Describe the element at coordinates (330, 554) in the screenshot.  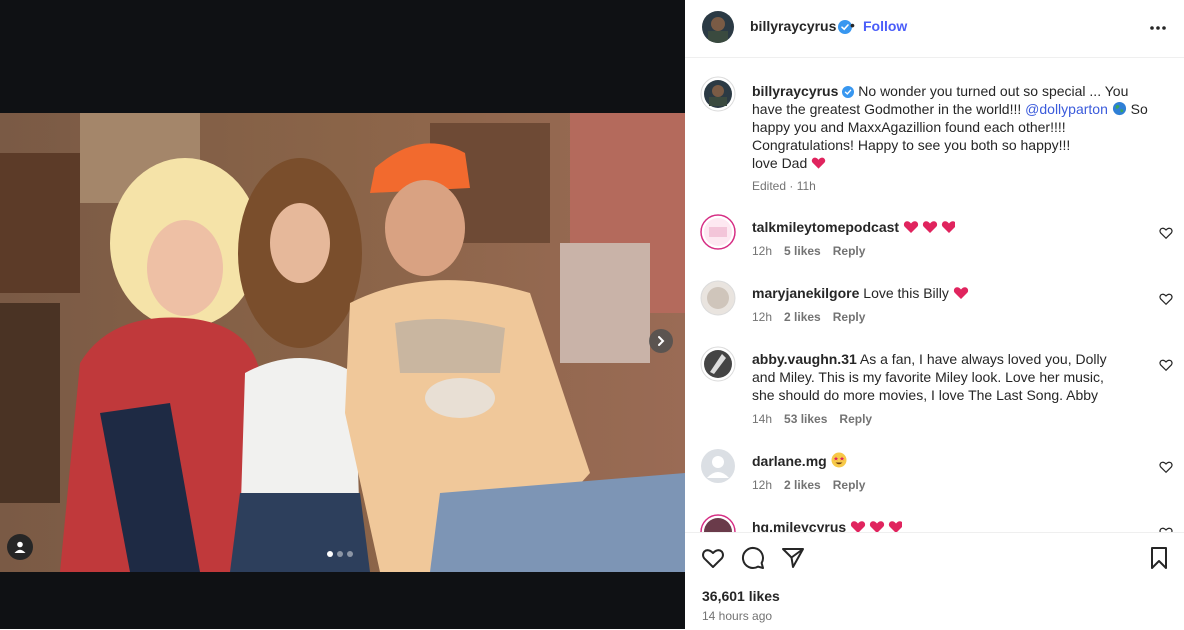
I see `carousel-dot-active` at that location.